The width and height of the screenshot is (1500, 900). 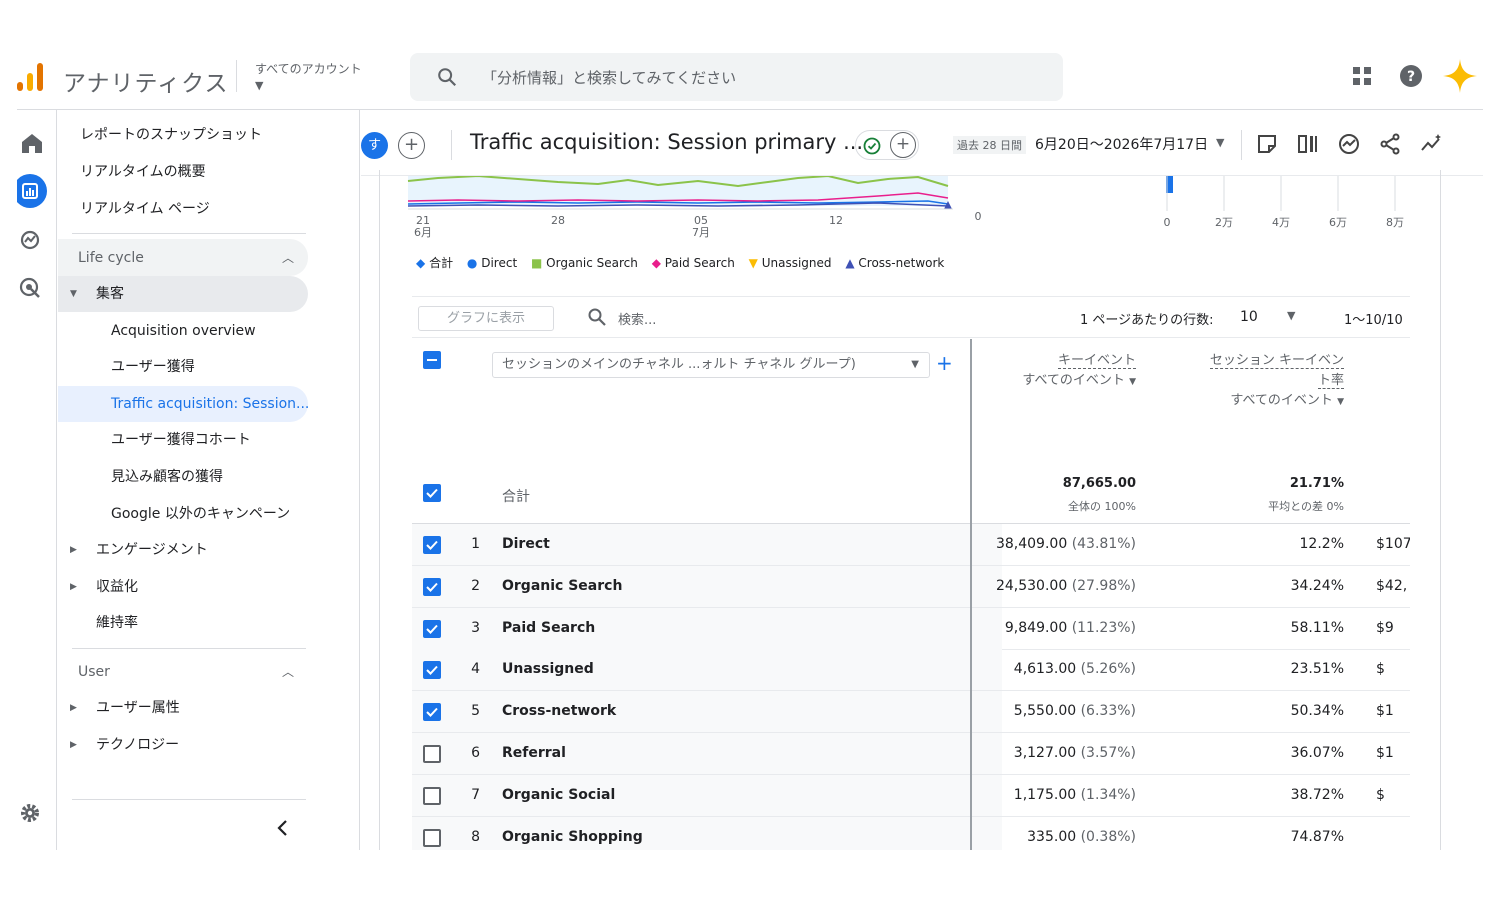 I want to click on add-dimension-button: +, so click(x=944, y=363).